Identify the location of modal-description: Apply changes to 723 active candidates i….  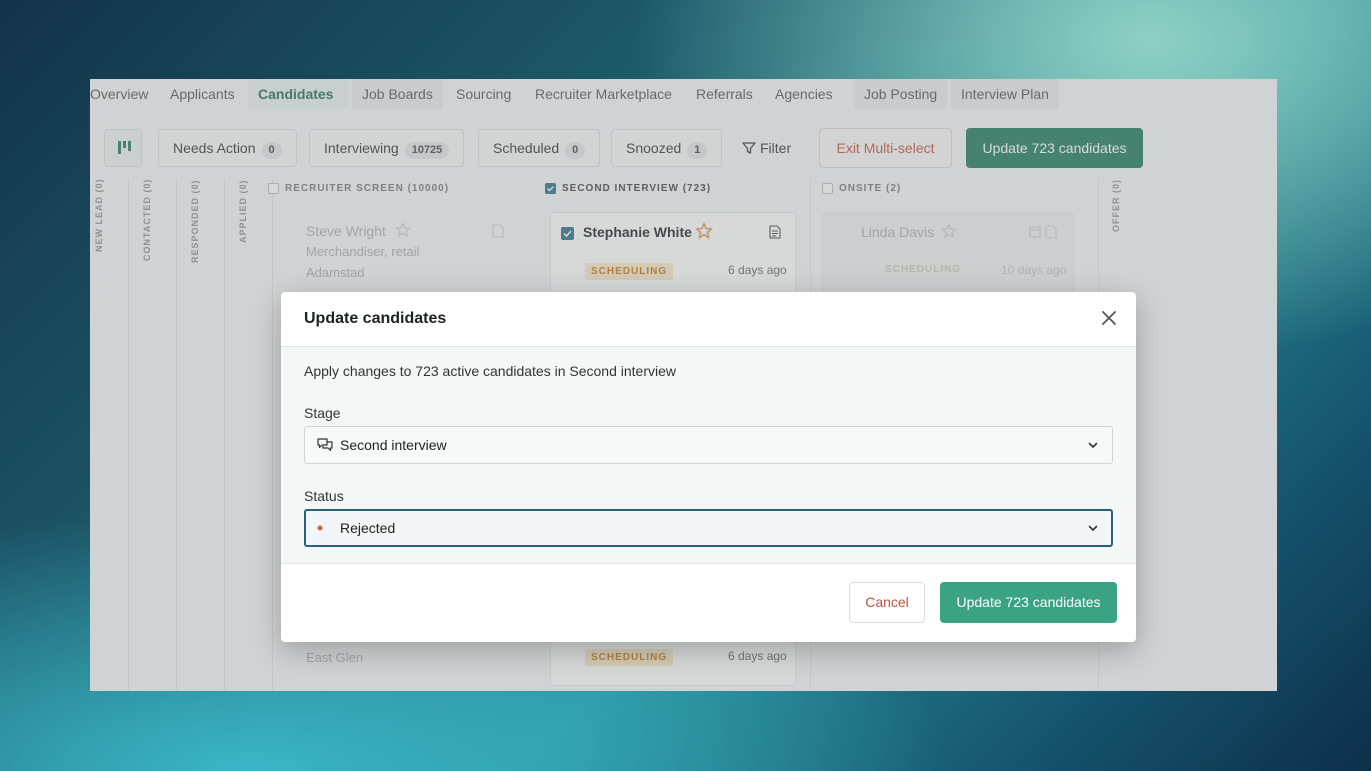
(490, 371).